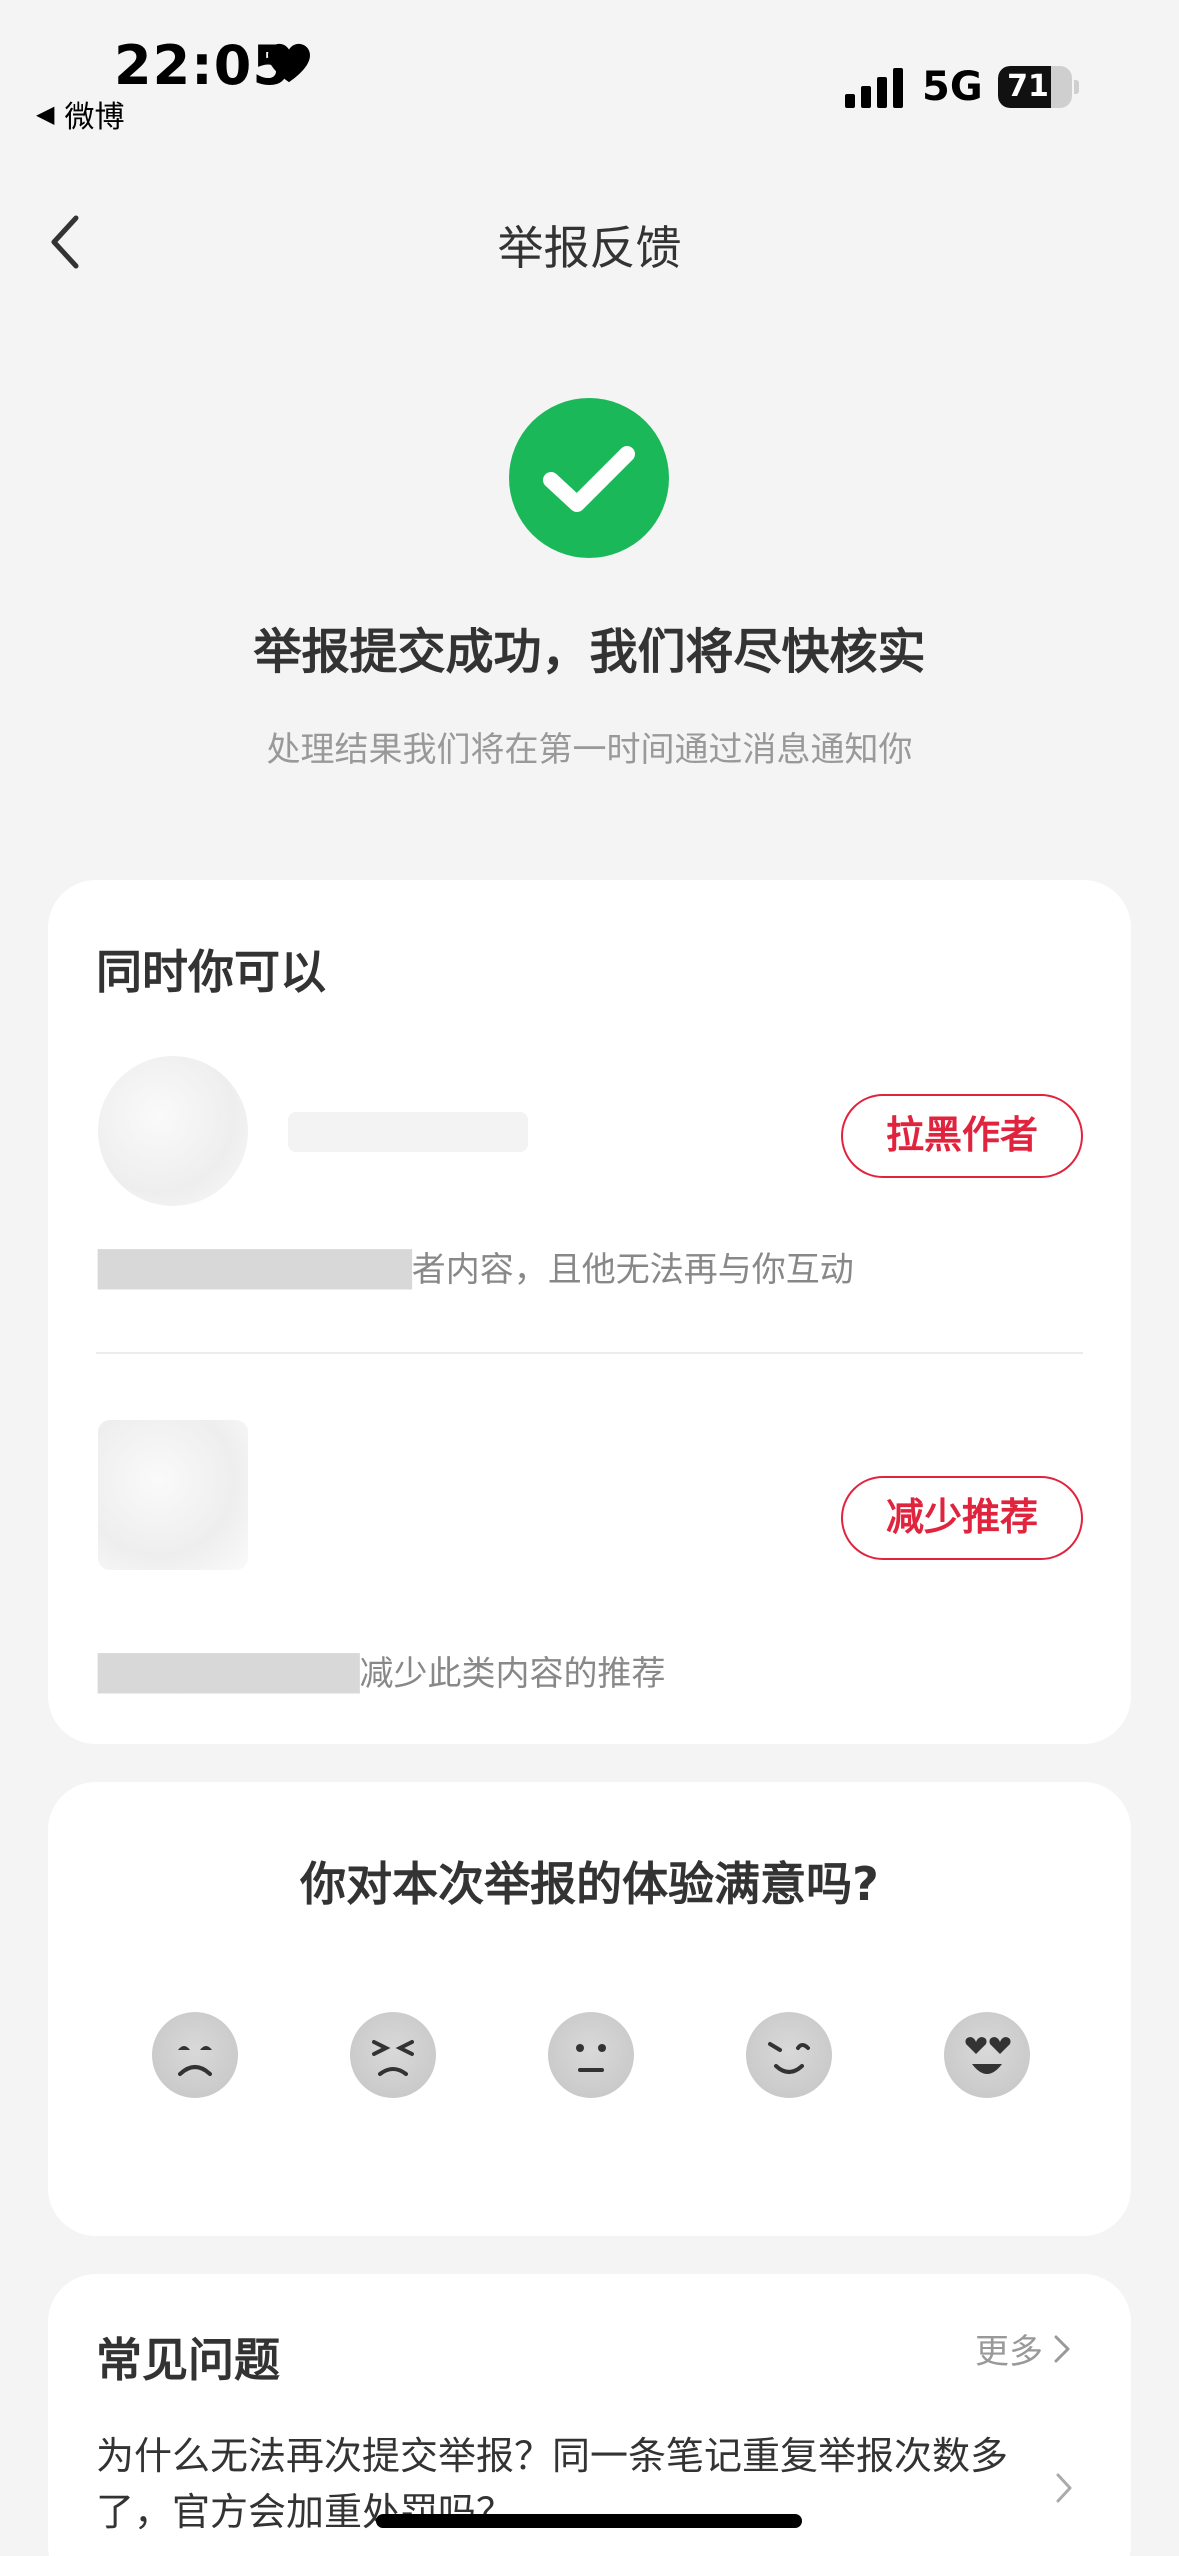 The height and width of the screenshot is (2556, 1179). I want to click on block-author-desc: ████████████者内容，且他无法再与你互动, so click(476, 1270).